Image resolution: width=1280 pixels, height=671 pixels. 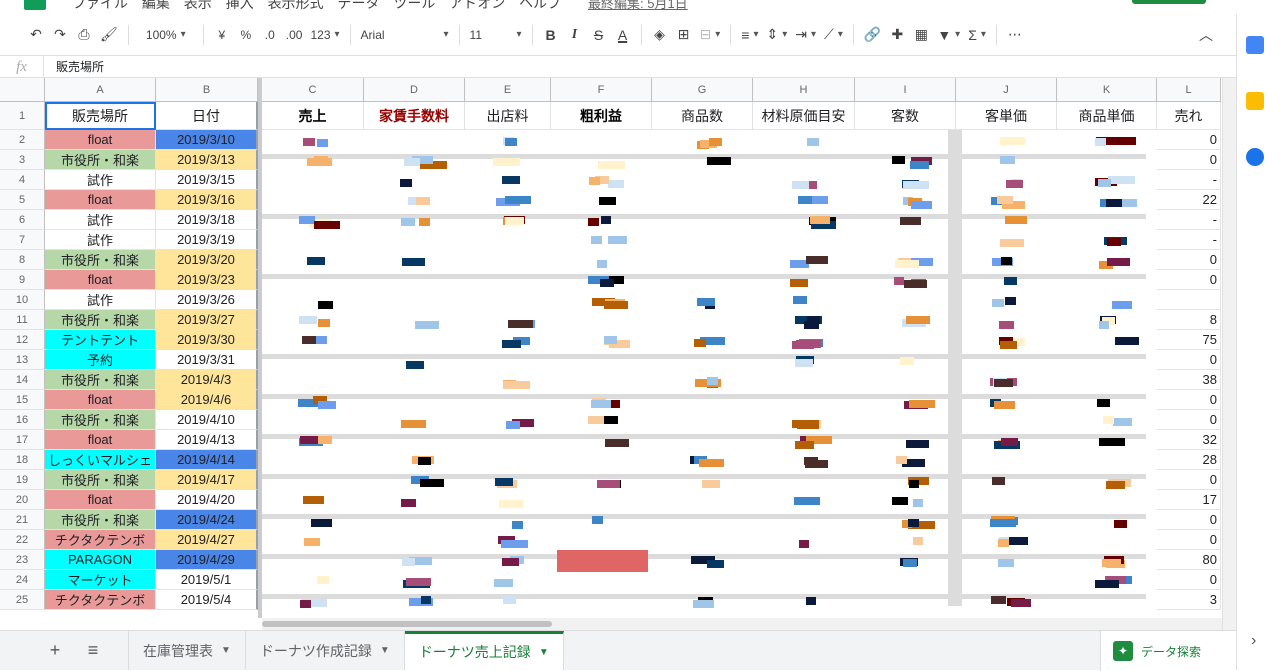 What do you see at coordinates (35, 5) in the screenshot?
I see `sheets-logo-icon` at bounding box center [35, 5].